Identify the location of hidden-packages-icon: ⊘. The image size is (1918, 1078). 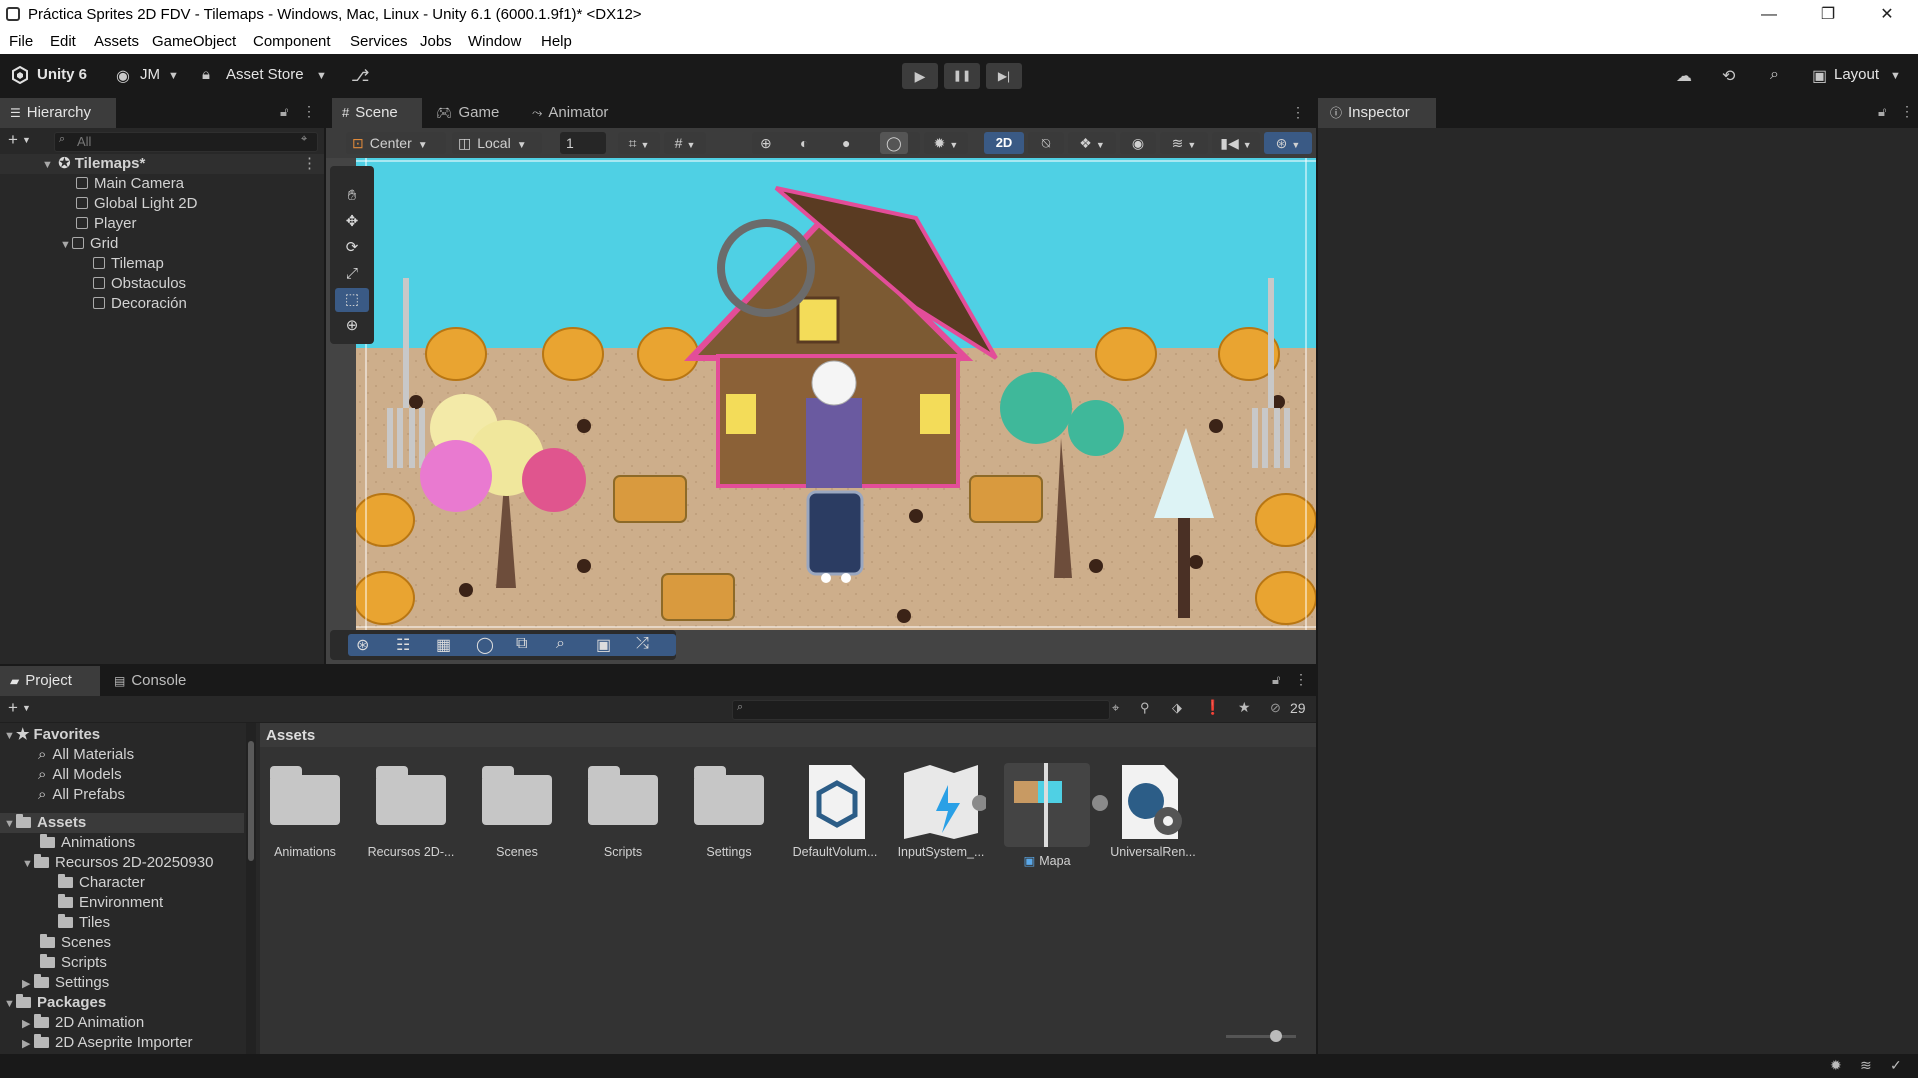
(1275, 708).